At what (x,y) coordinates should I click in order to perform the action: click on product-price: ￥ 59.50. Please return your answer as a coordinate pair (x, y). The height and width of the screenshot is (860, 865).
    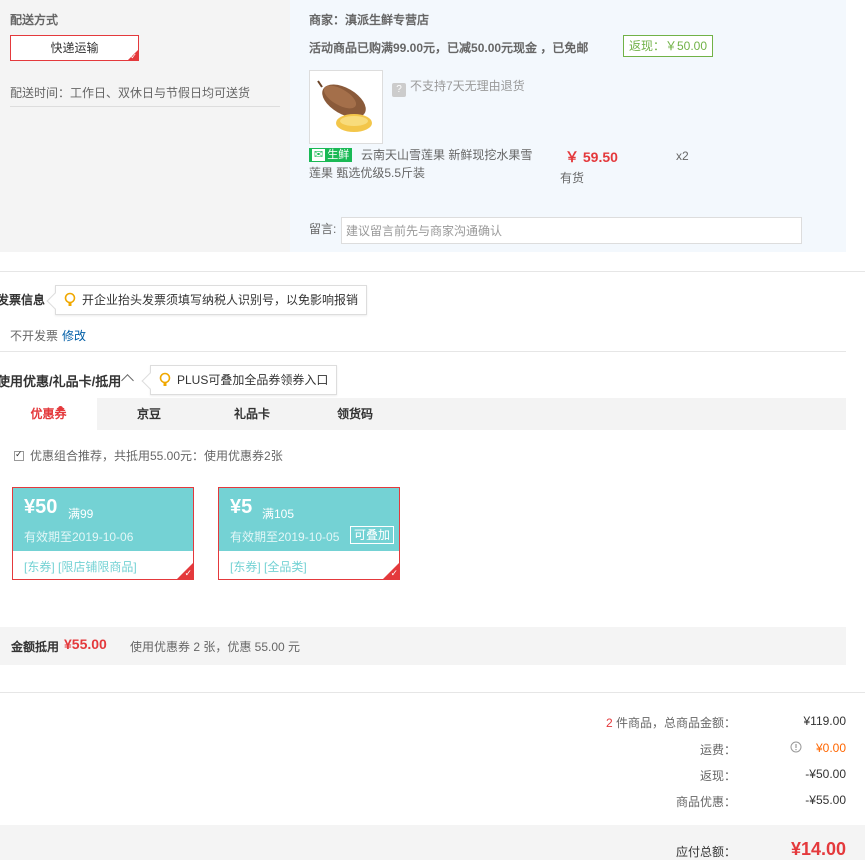
    Looking at the image, I should click on (591, 157).